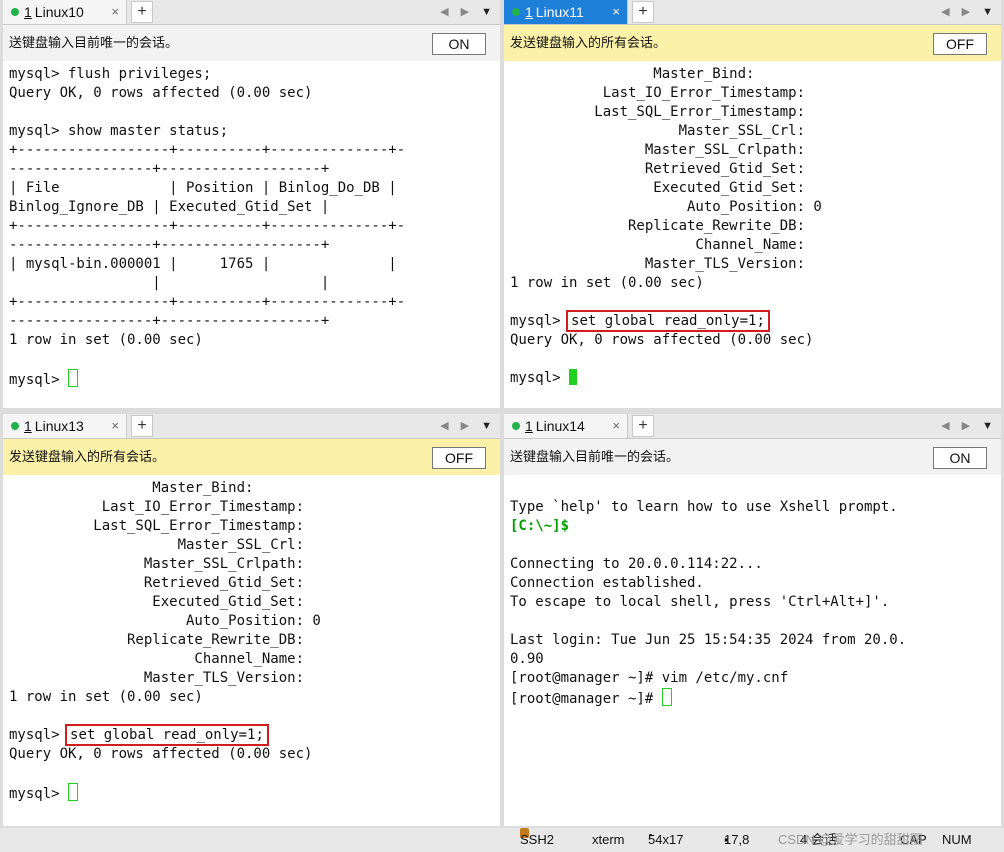 The image size is (1004, 852). What do you see at coordinates (560, 426) in the screenshot?
I see `tab-label: Linux14` at bounding box center [560, 426].